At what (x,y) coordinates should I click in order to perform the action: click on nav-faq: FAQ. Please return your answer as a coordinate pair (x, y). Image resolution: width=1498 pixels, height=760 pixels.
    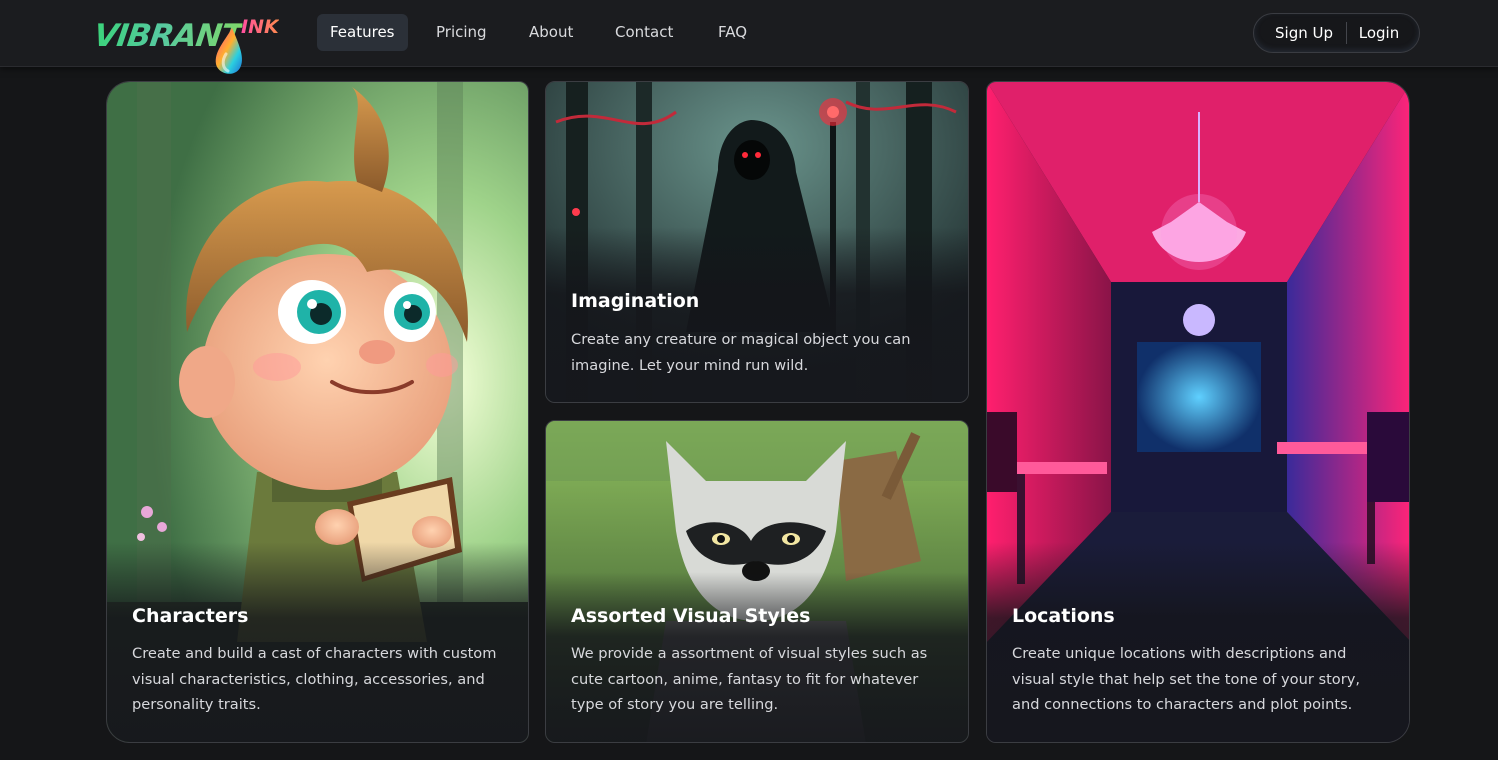
    Looking at the image, I should click on (732, 32).